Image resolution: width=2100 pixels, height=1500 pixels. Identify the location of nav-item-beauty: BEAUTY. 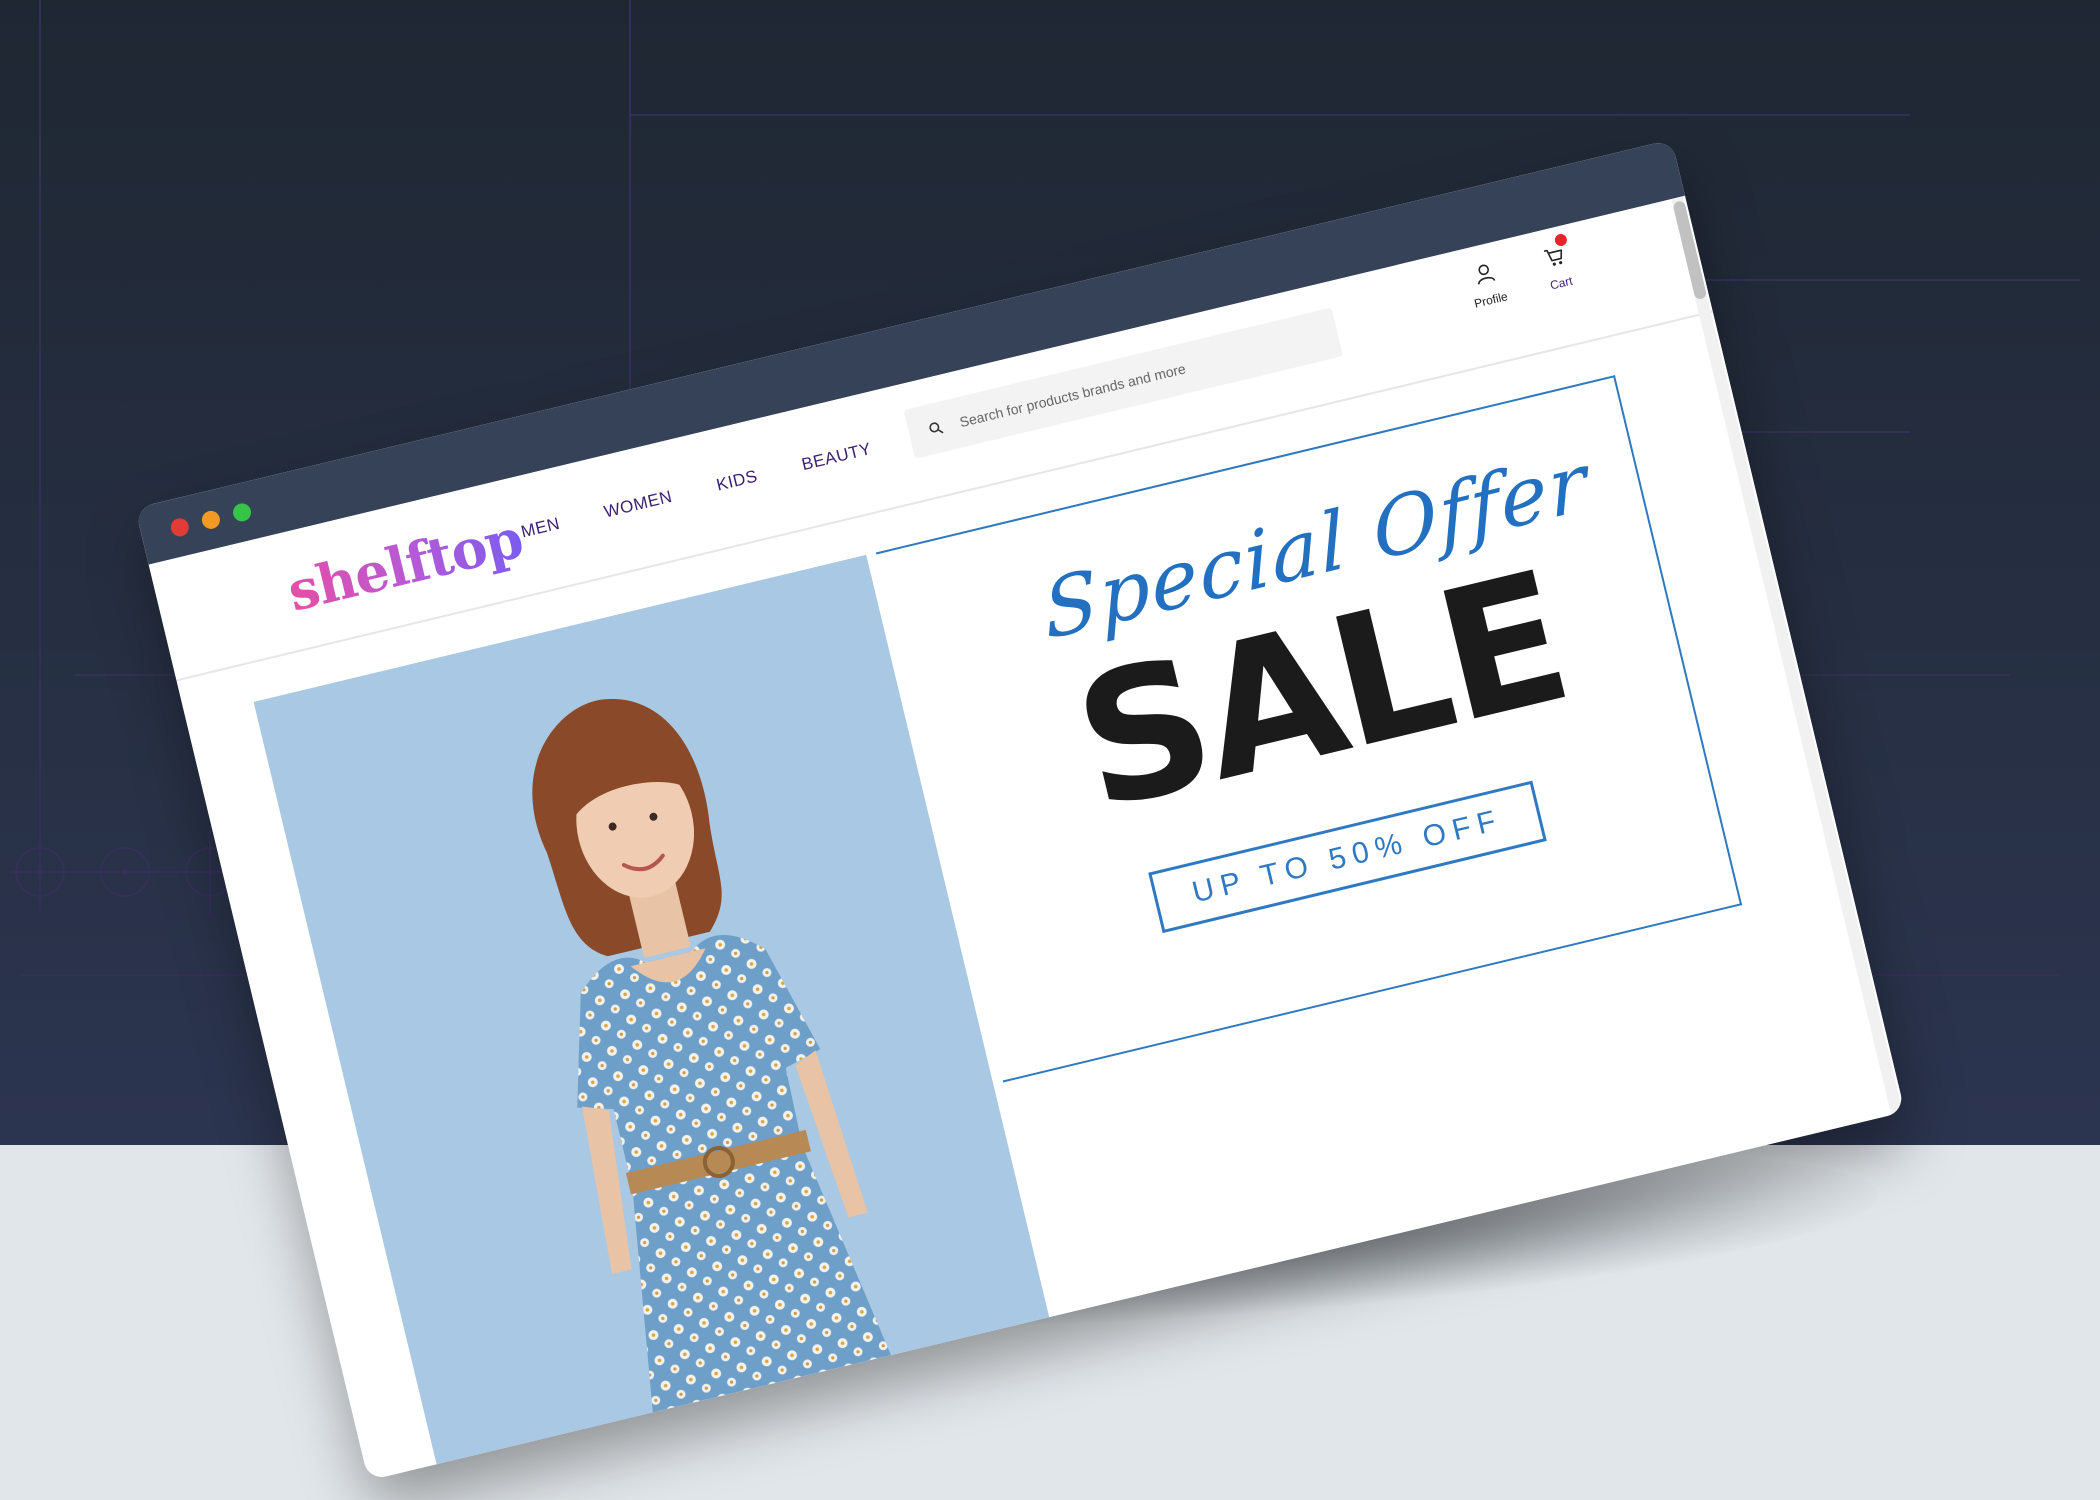
(837, 457).